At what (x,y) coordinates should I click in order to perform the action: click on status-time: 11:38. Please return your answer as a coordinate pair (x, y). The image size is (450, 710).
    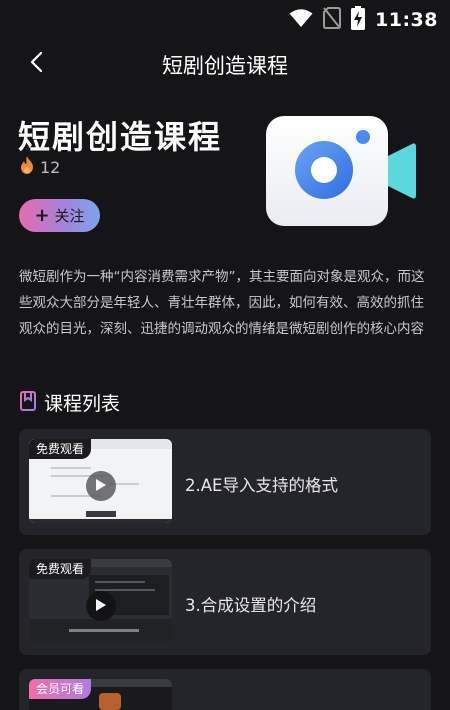
    Looking at the image, I should click on (406, 20).